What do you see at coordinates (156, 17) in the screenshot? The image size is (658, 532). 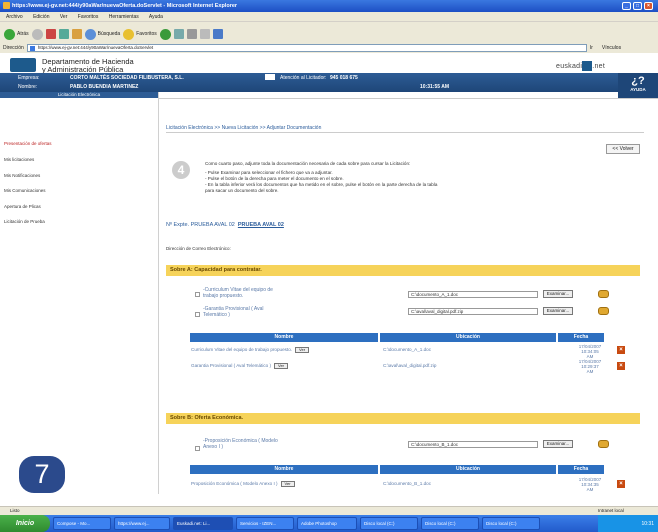 I see `menu-ayuda: Ayuda` at bounding box center [156, 17].